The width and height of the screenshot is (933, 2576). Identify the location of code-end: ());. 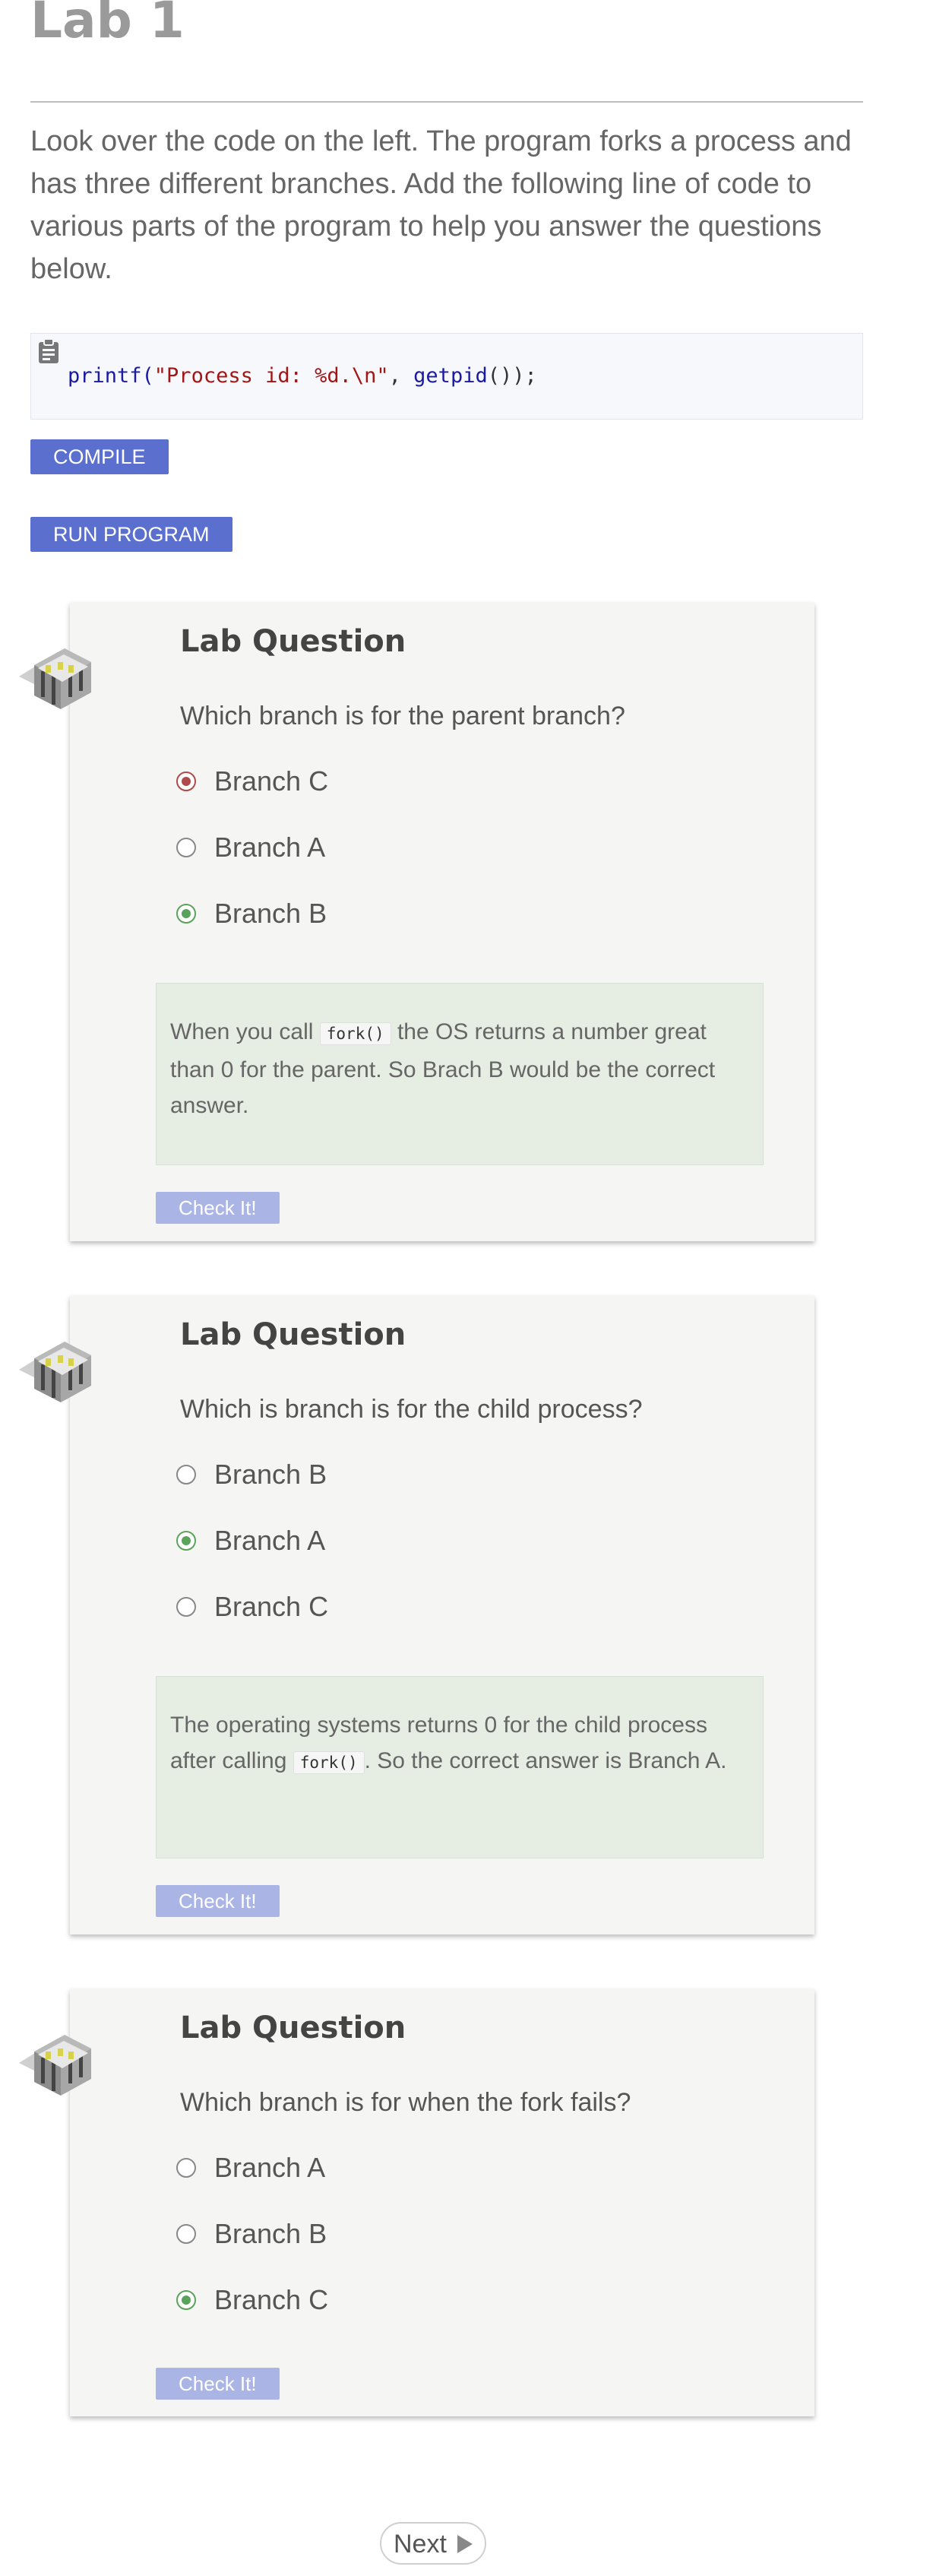
(512, 376).